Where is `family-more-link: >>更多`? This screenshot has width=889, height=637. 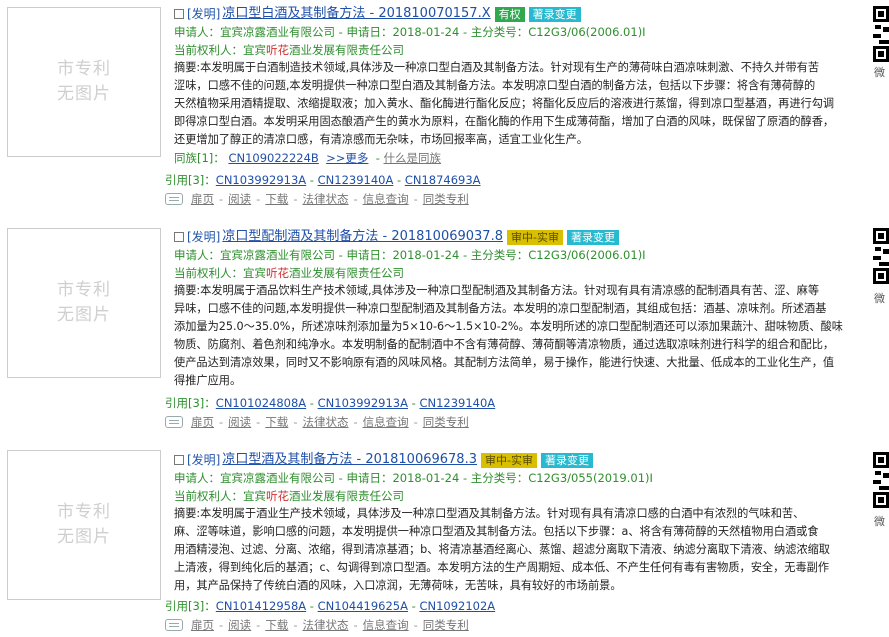
family-more-link: >>更多 is located at coordinates (347, 158).